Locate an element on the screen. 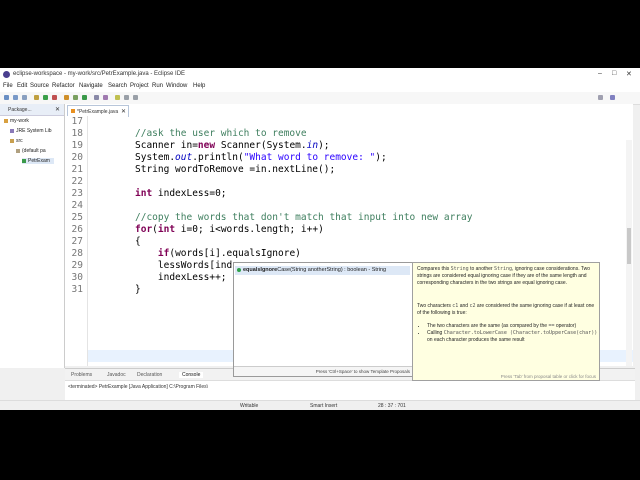  search-icon is located at coordinates (105, 97).